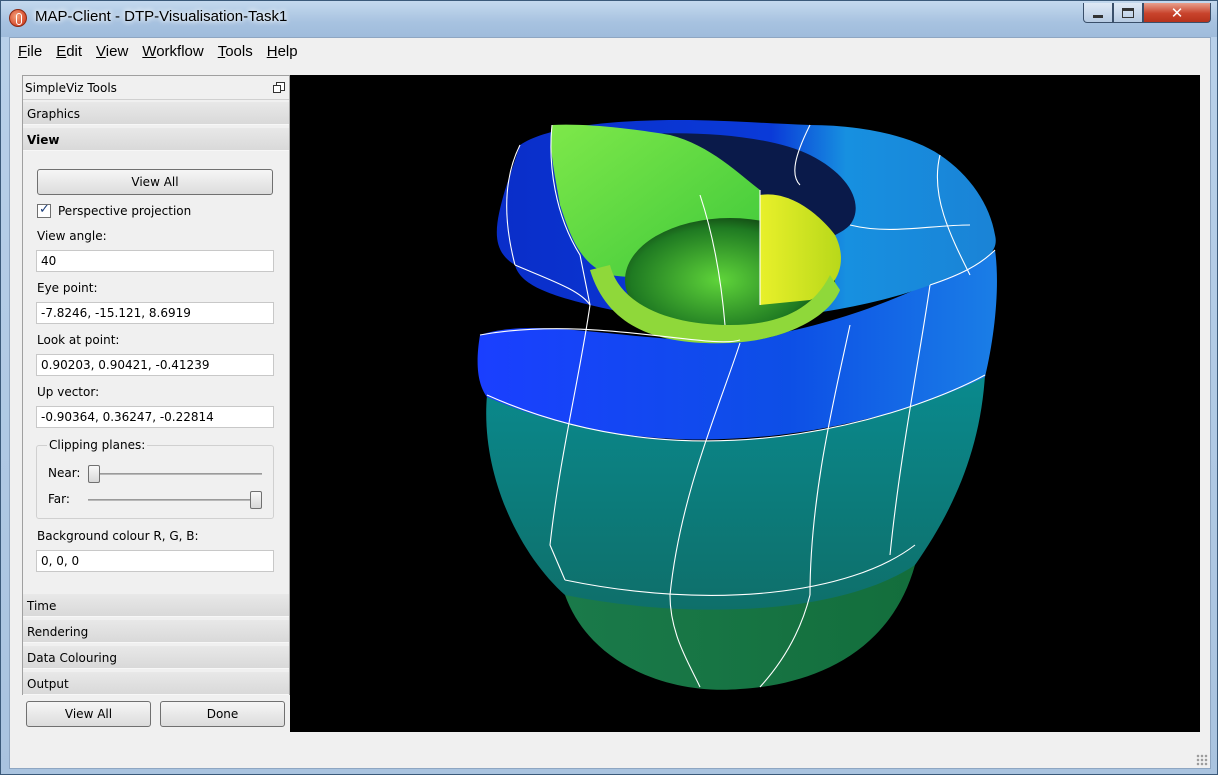 This screenshot has width=1218, height=775. What do you see at coordinates (156, 631) in the screenshot?
I see `section-rendering: Rendering` at bounding box center [156, 631].